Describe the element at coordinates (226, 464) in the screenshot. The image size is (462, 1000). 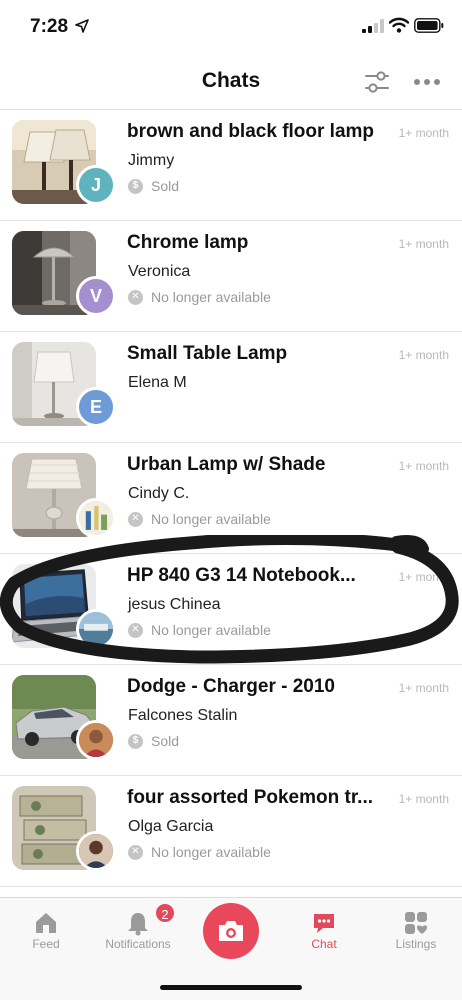
I see `chat-title: Urban Lamp w/ Shade` at that location.